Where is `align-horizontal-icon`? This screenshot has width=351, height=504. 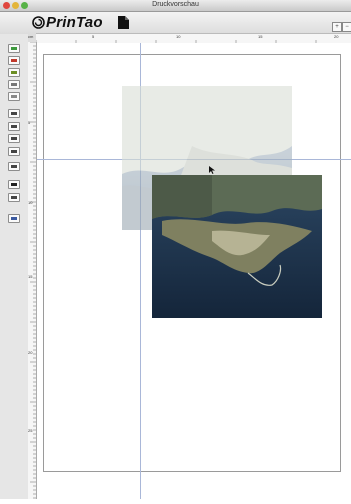
align-horizontal-icon is located at coordinates (14, 126).